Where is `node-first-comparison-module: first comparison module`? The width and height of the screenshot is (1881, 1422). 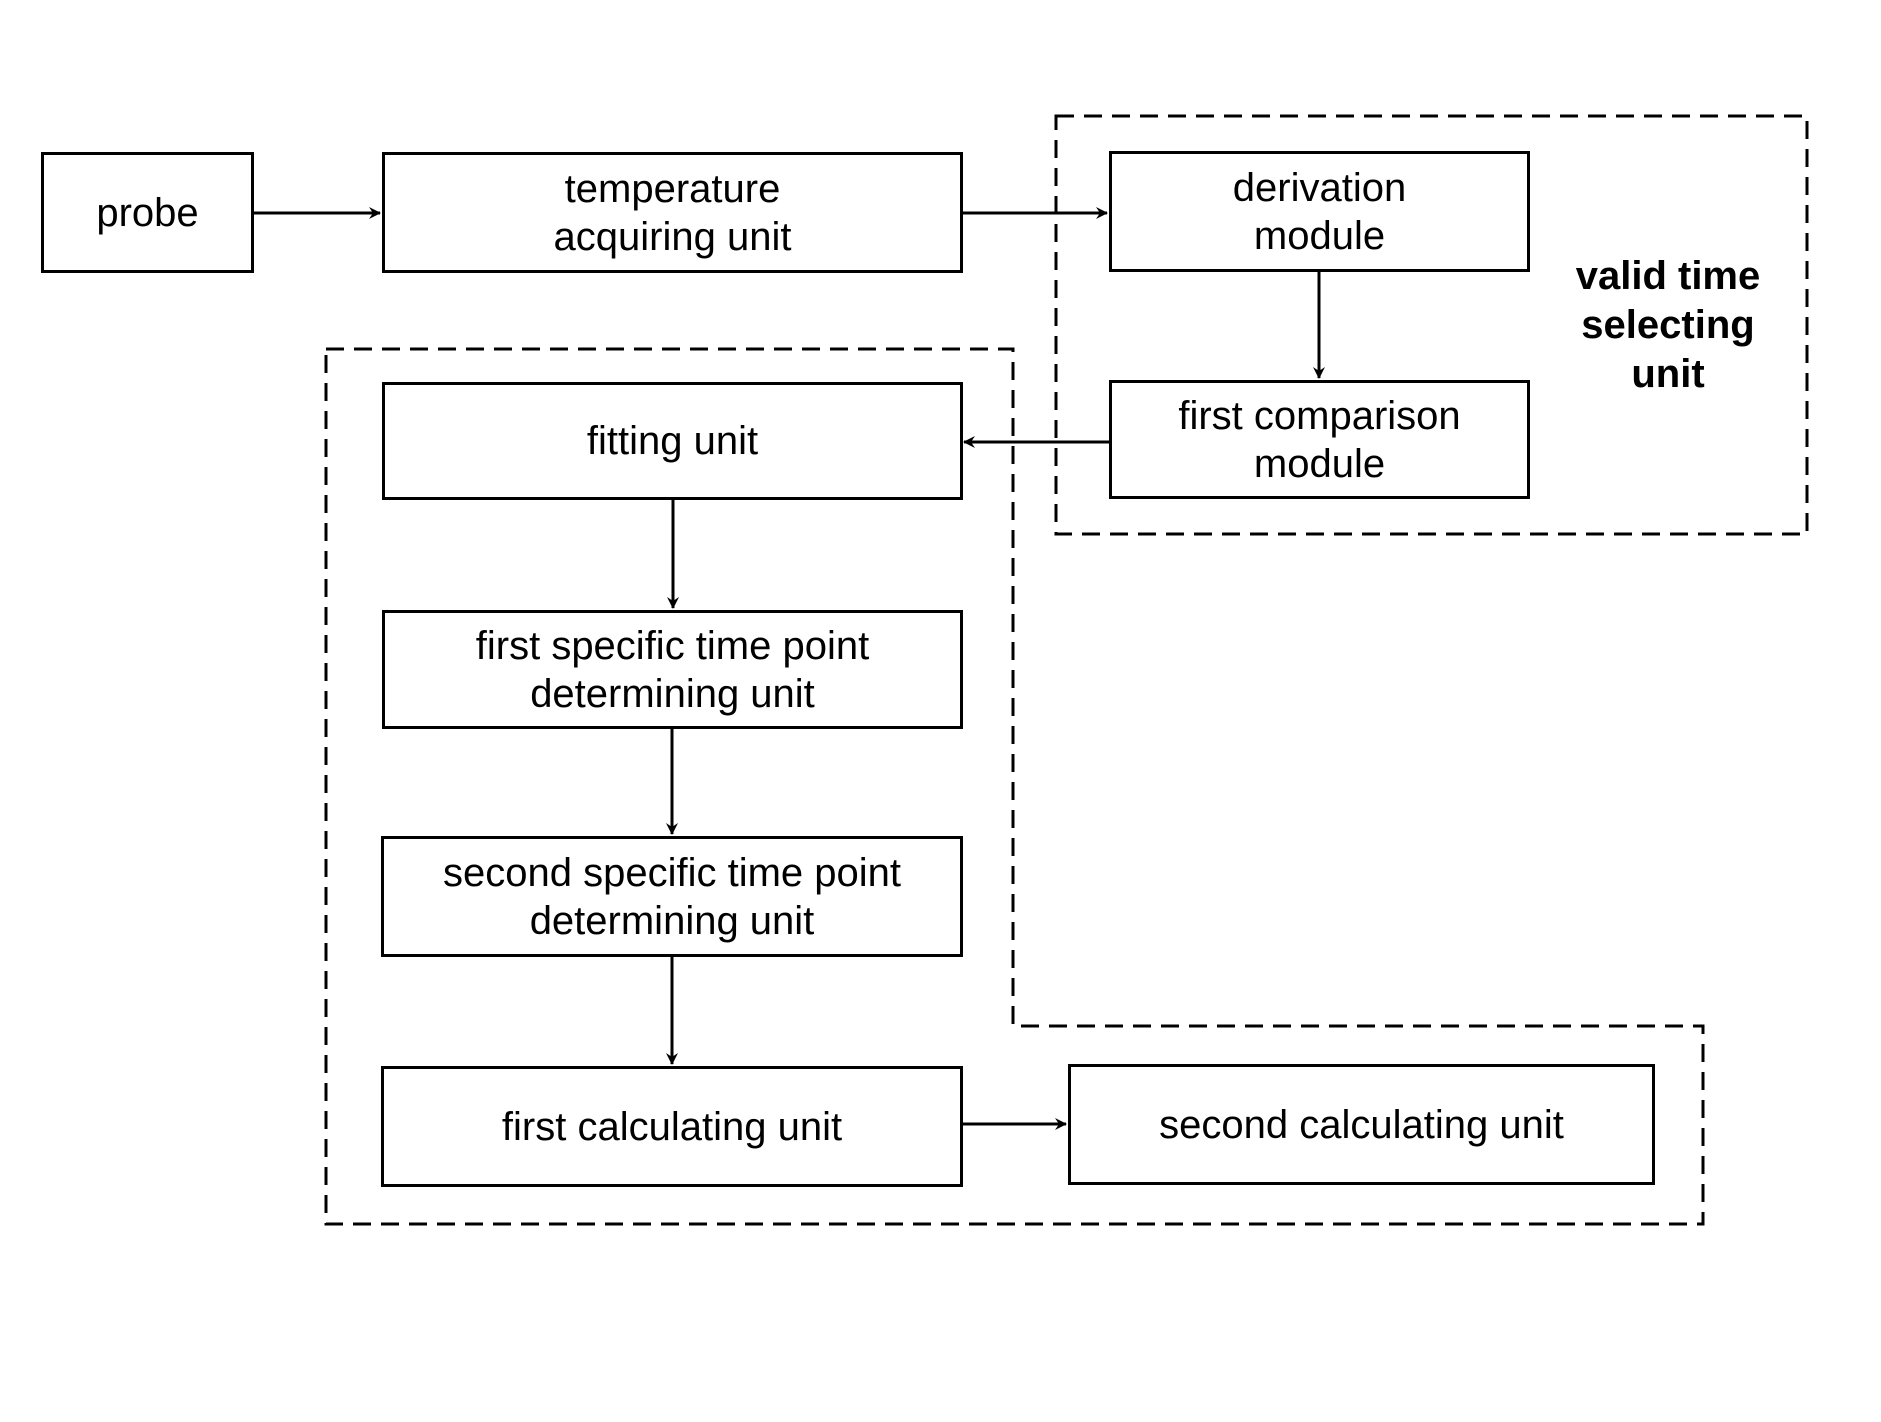 node-first-comparison-module: first comparison module is located at coordinates (1319, 439).